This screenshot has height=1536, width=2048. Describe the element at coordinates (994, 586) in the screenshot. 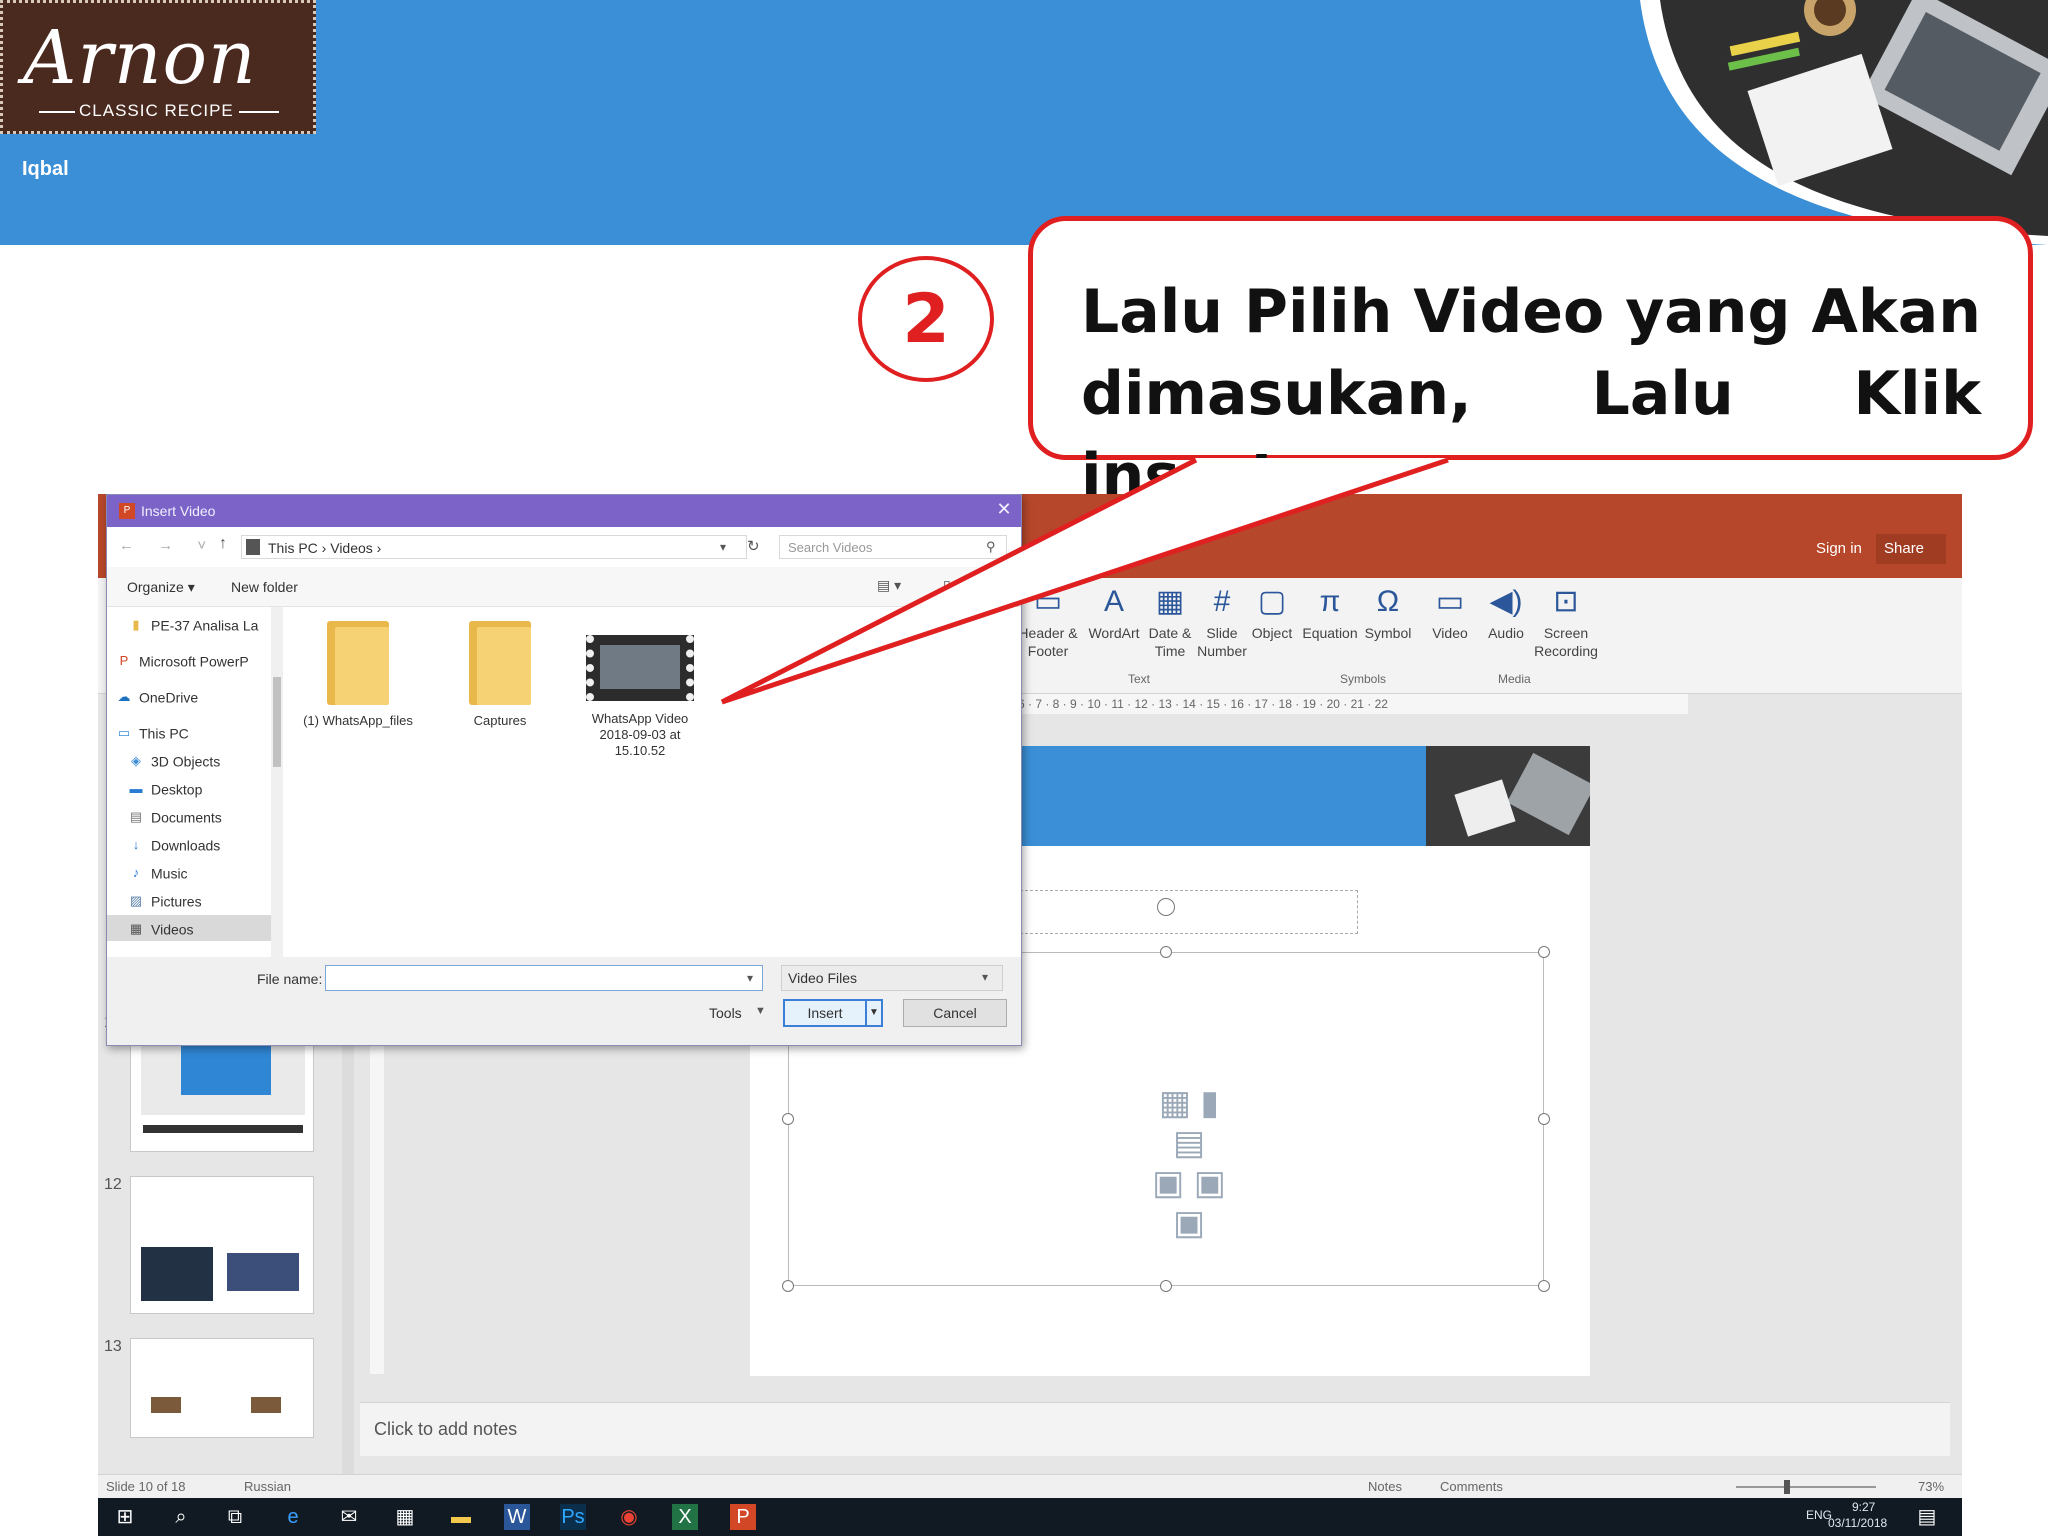

I see `help-icon: ?` at that location.